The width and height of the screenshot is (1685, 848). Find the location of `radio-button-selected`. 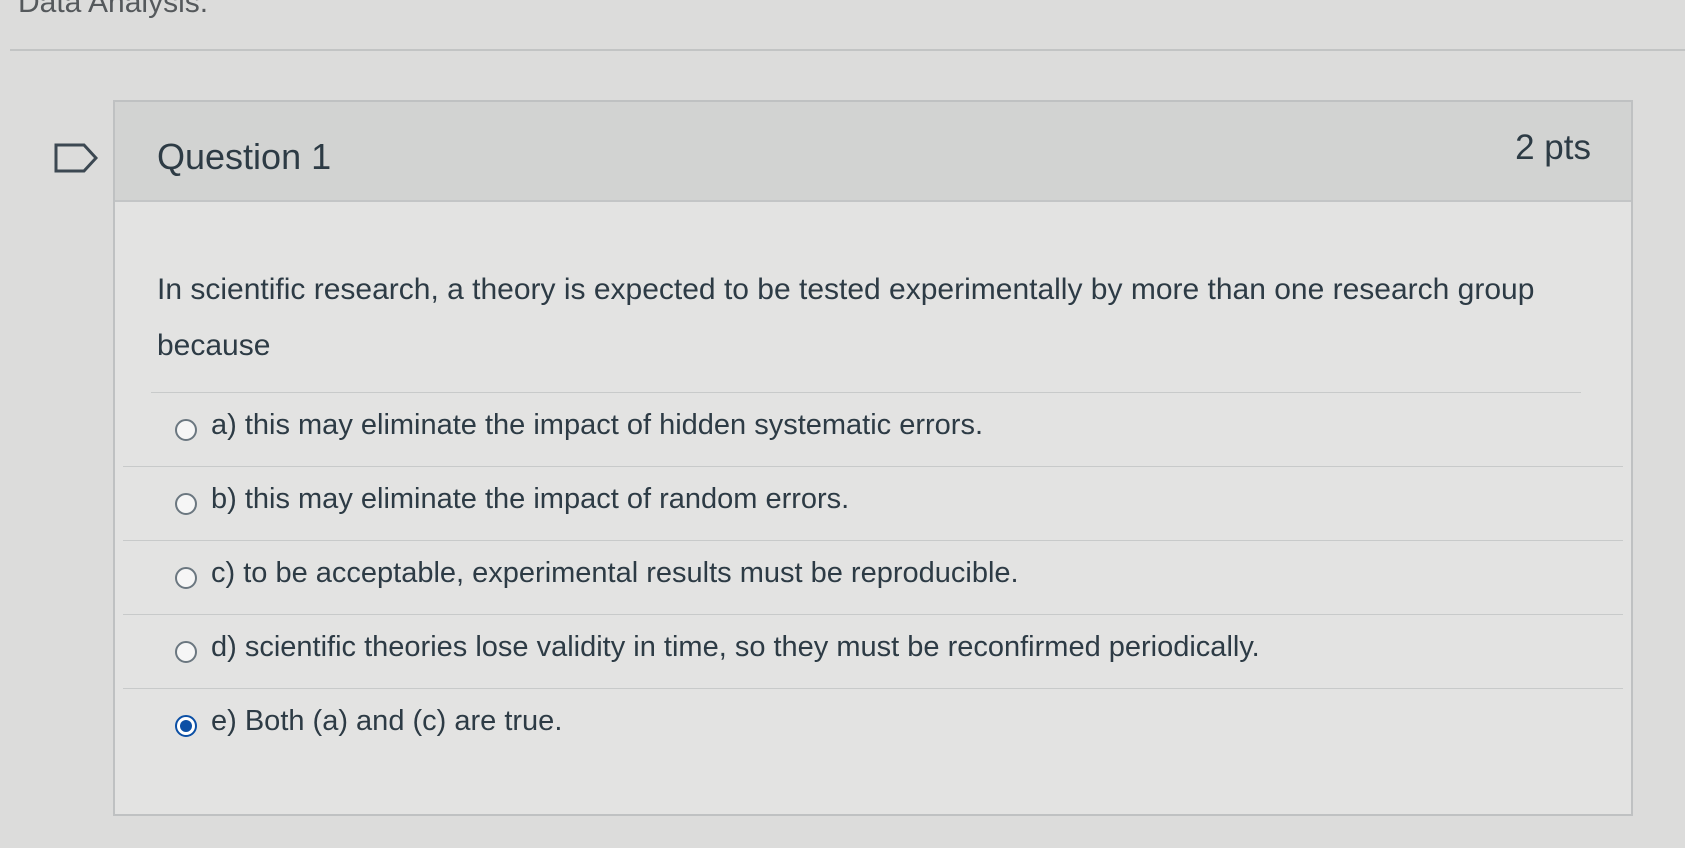

radio-button-selected is located at coordinates (186, 726).